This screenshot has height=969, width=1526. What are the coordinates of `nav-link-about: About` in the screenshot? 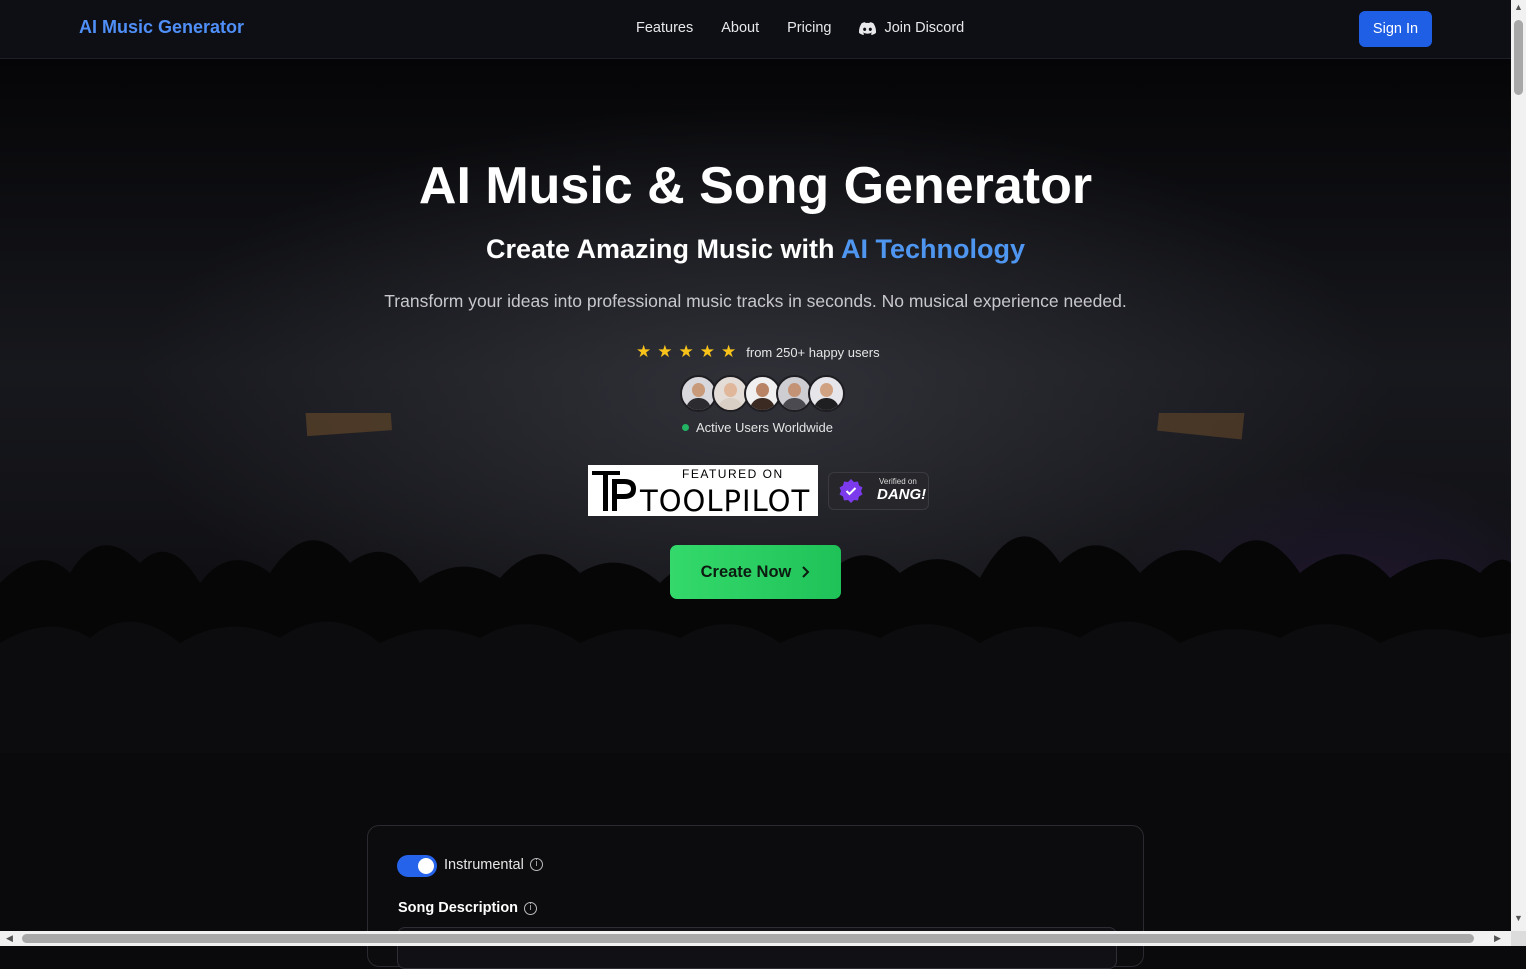 It's located at (740, 28).